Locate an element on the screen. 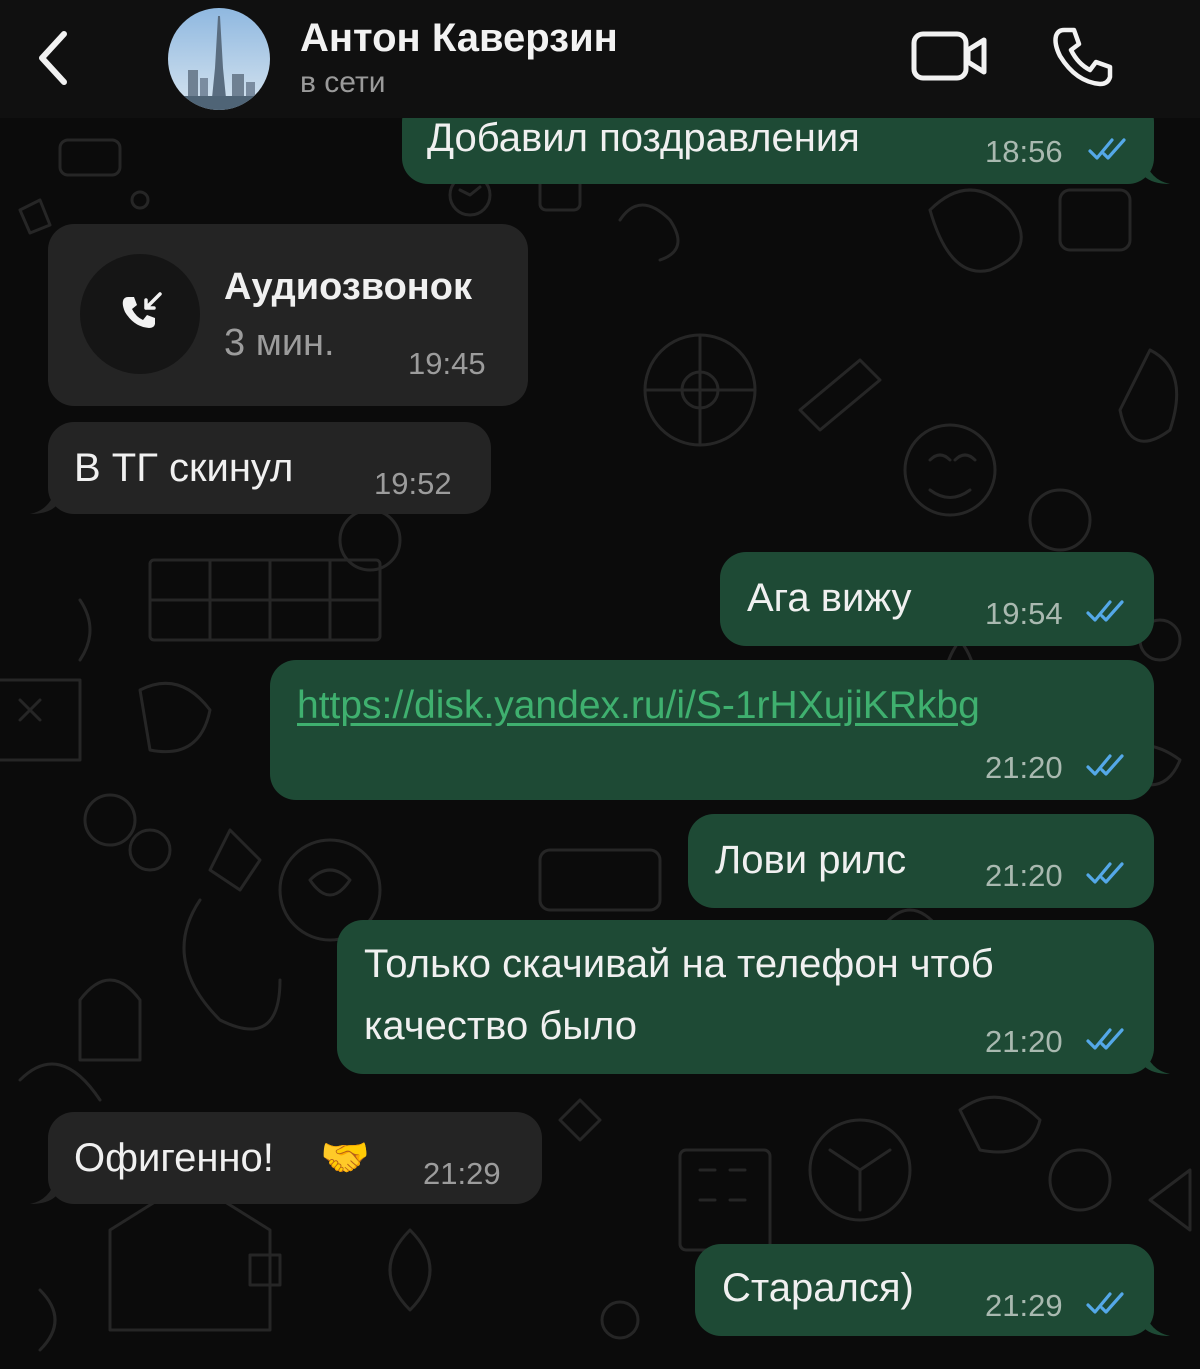 The image size is (1200, 1369). phone-icon is located at coordinates (1083, 57).